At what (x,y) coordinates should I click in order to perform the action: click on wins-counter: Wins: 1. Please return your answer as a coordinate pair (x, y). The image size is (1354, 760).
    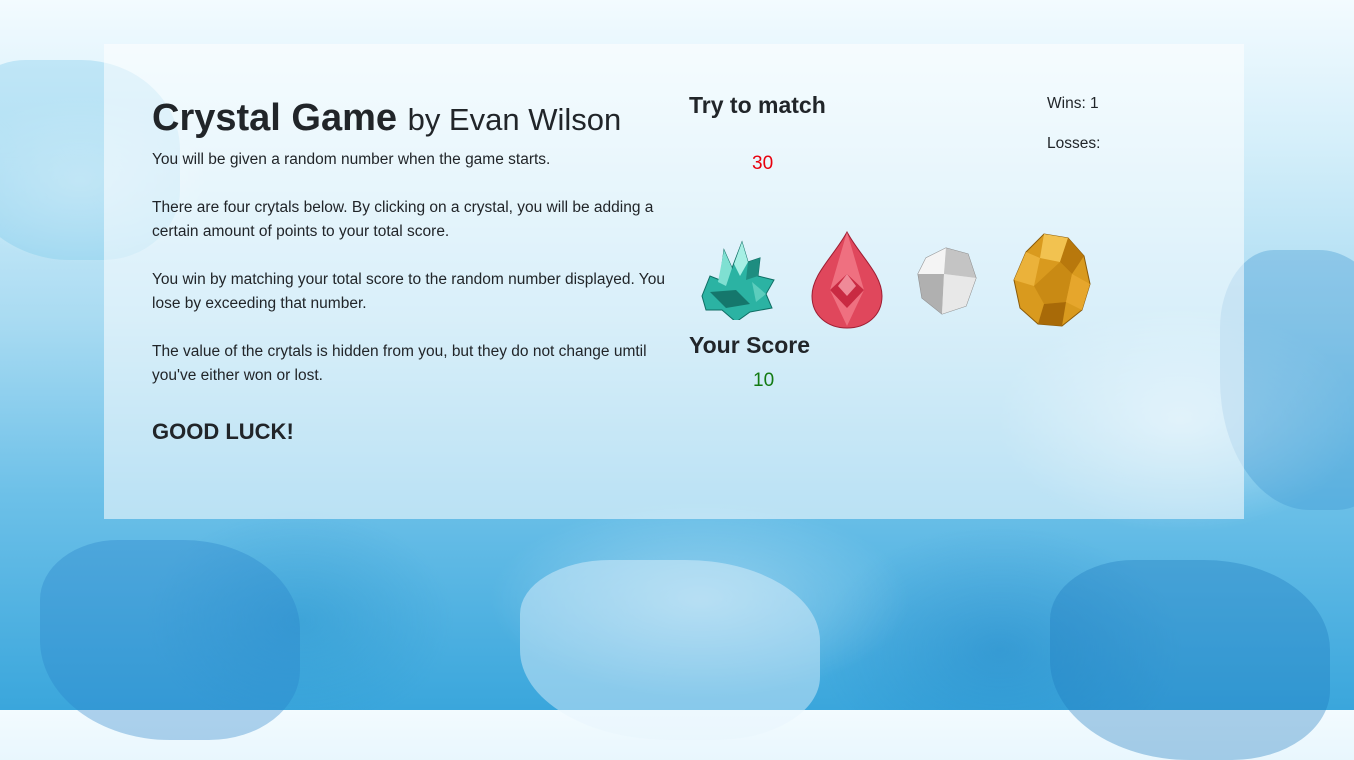
    Looking at the image, I should click on (1073, 103).